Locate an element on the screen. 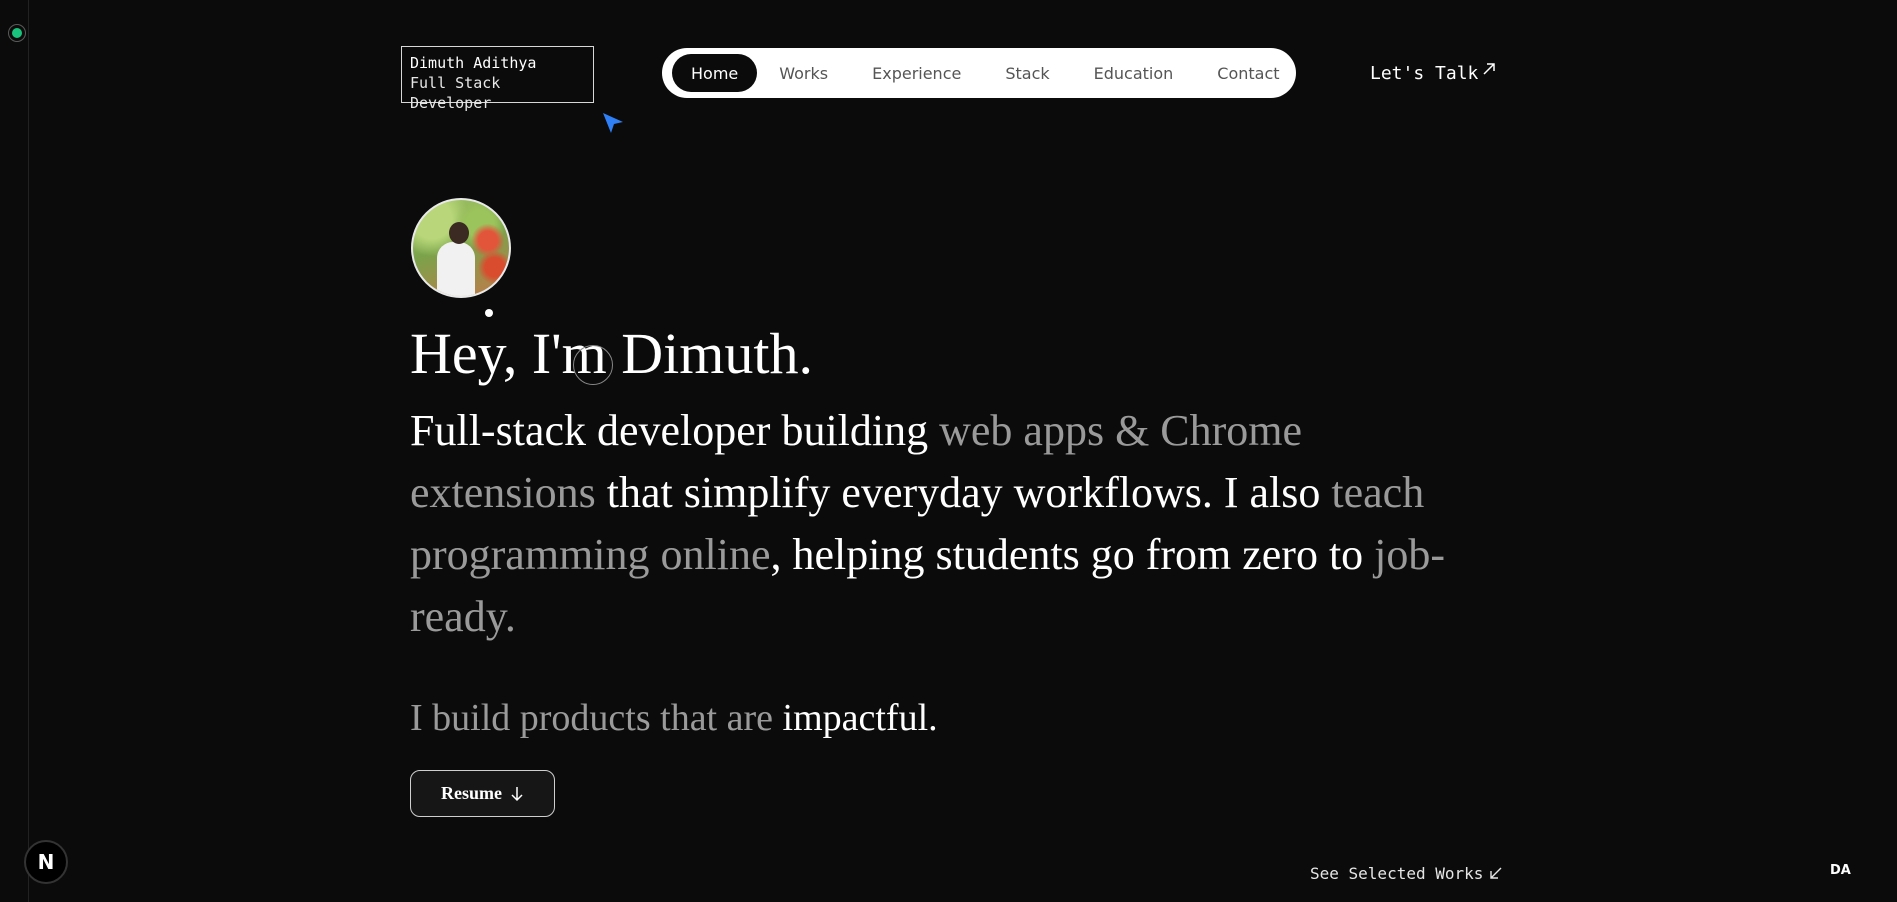 The width and height of the screenshot is (1897, 902). initials-mark: DA is located at coordinates (1840, 870).